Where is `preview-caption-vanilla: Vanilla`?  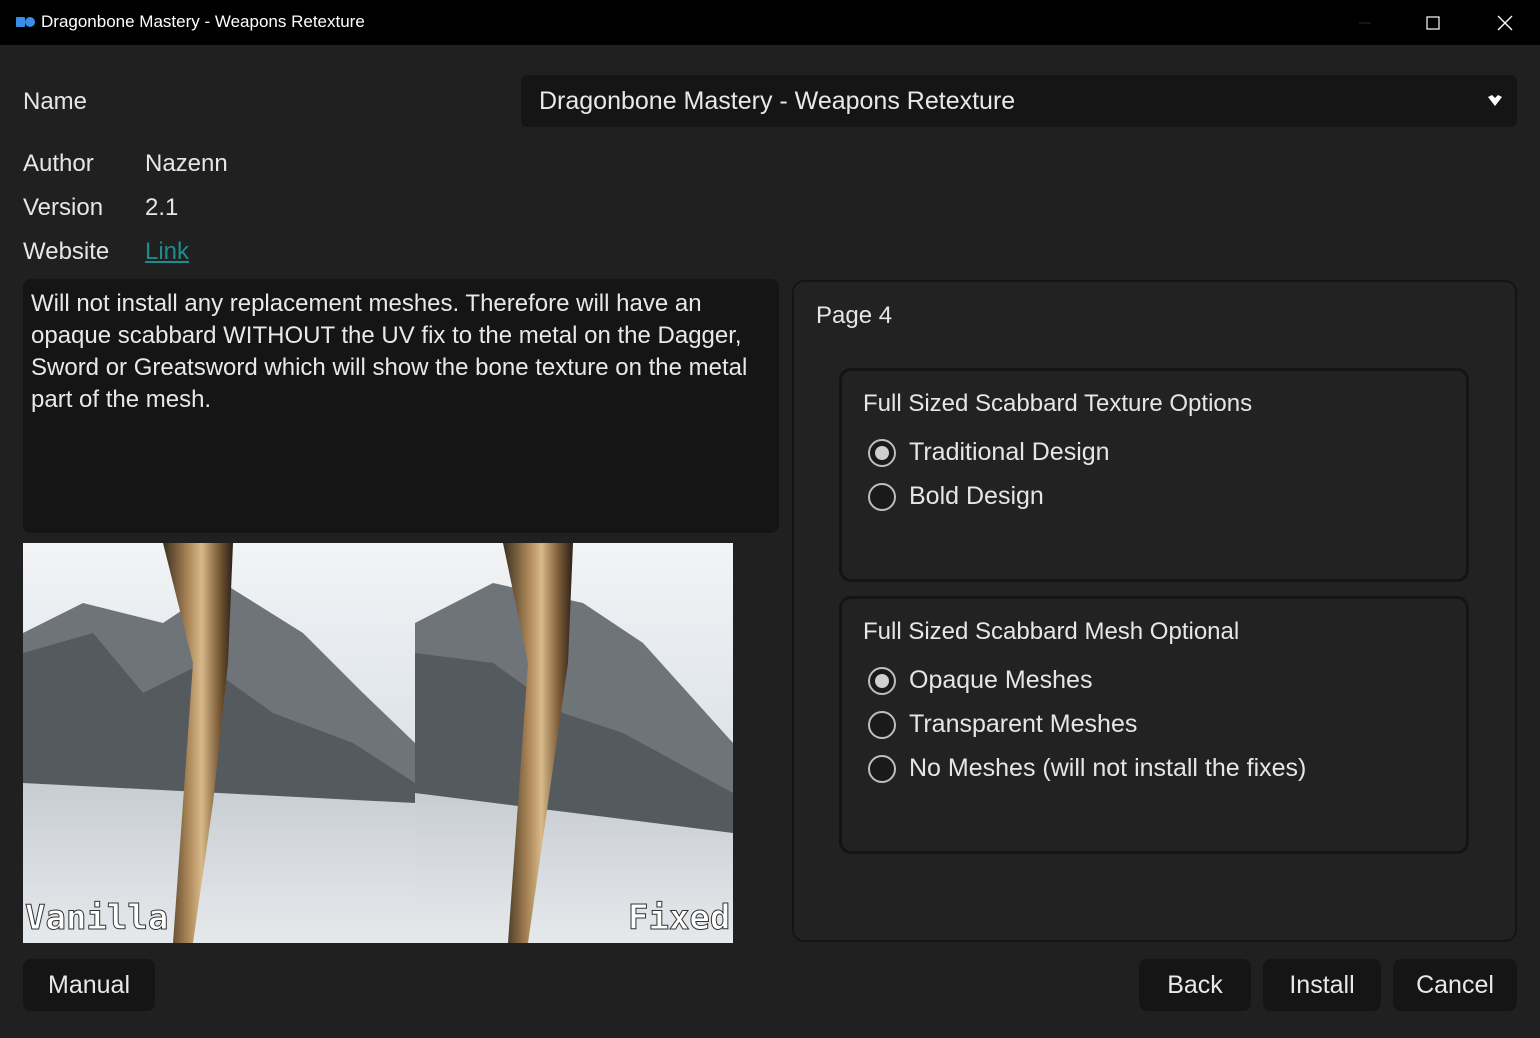
preview-caption-vanilla: Vanilla is located at coordinates (96, 918).